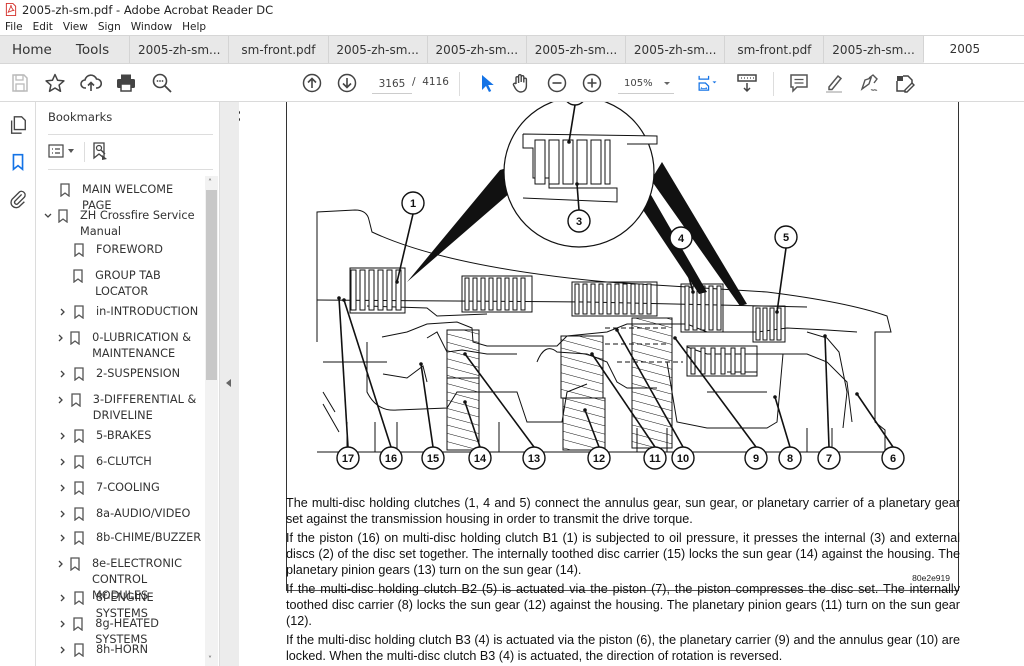  What do you see at coordinates (579, 221) in the screenshot?
I see `callout-3: 3` at bounding box center [579, 221].